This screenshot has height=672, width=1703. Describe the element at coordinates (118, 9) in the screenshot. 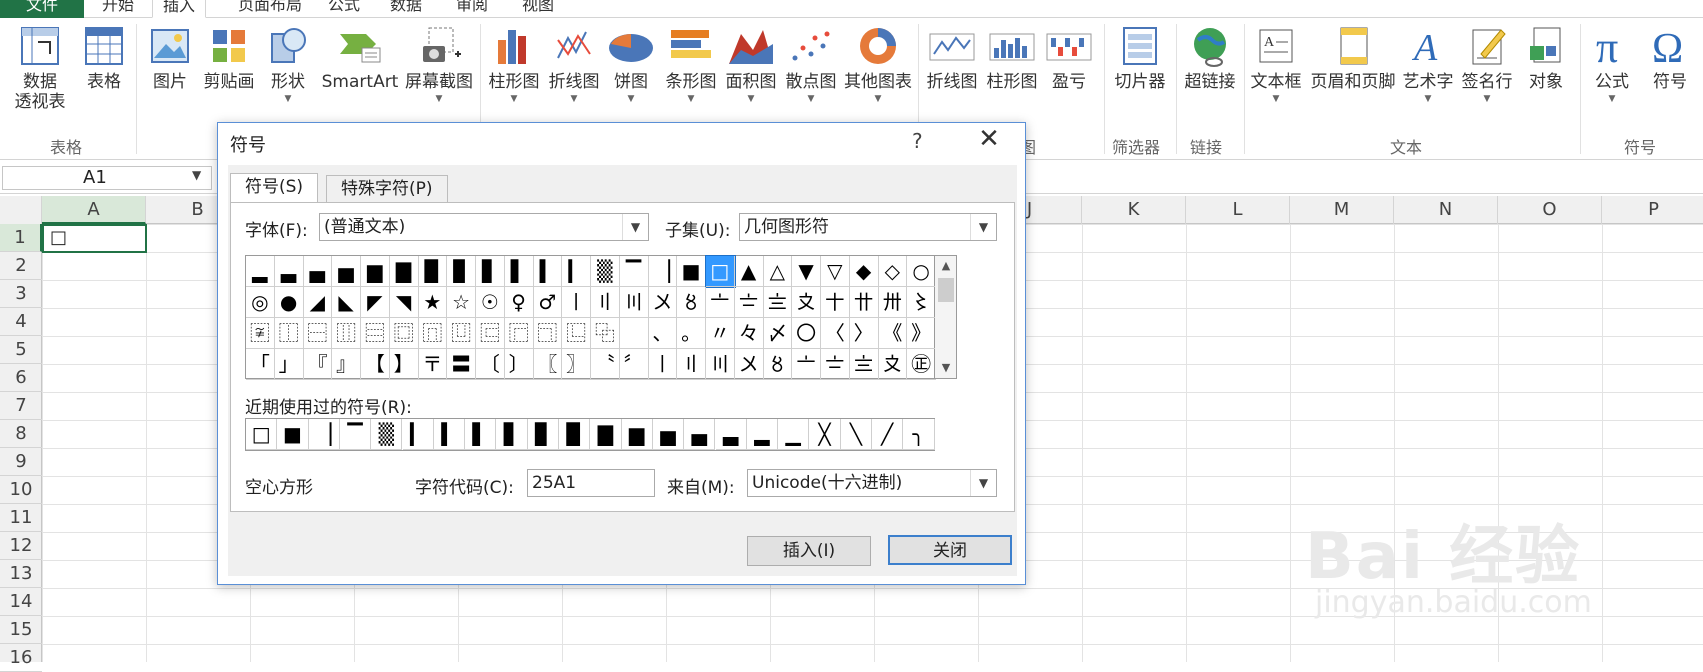

I see `tab-home: 开始` at that location.